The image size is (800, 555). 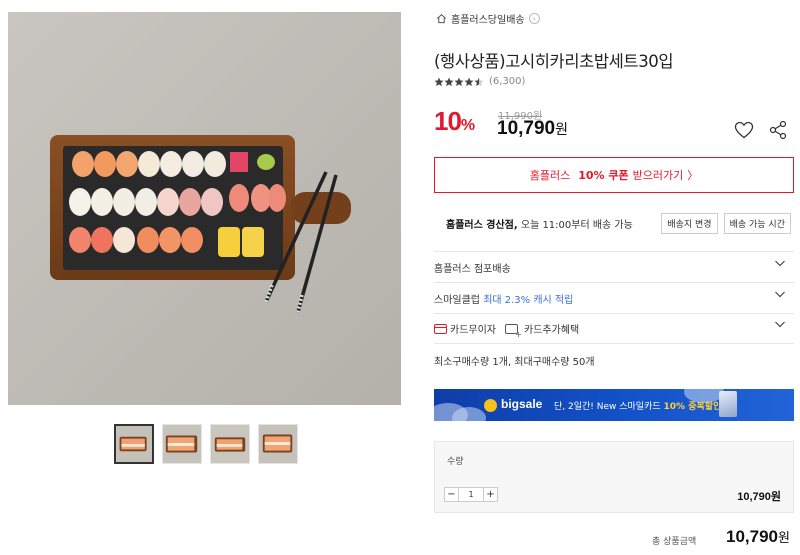 What do you see at coordinates (507, 81) in the screenshot?
I see `review-count: (6,300)` at bounding box center [507, 81].